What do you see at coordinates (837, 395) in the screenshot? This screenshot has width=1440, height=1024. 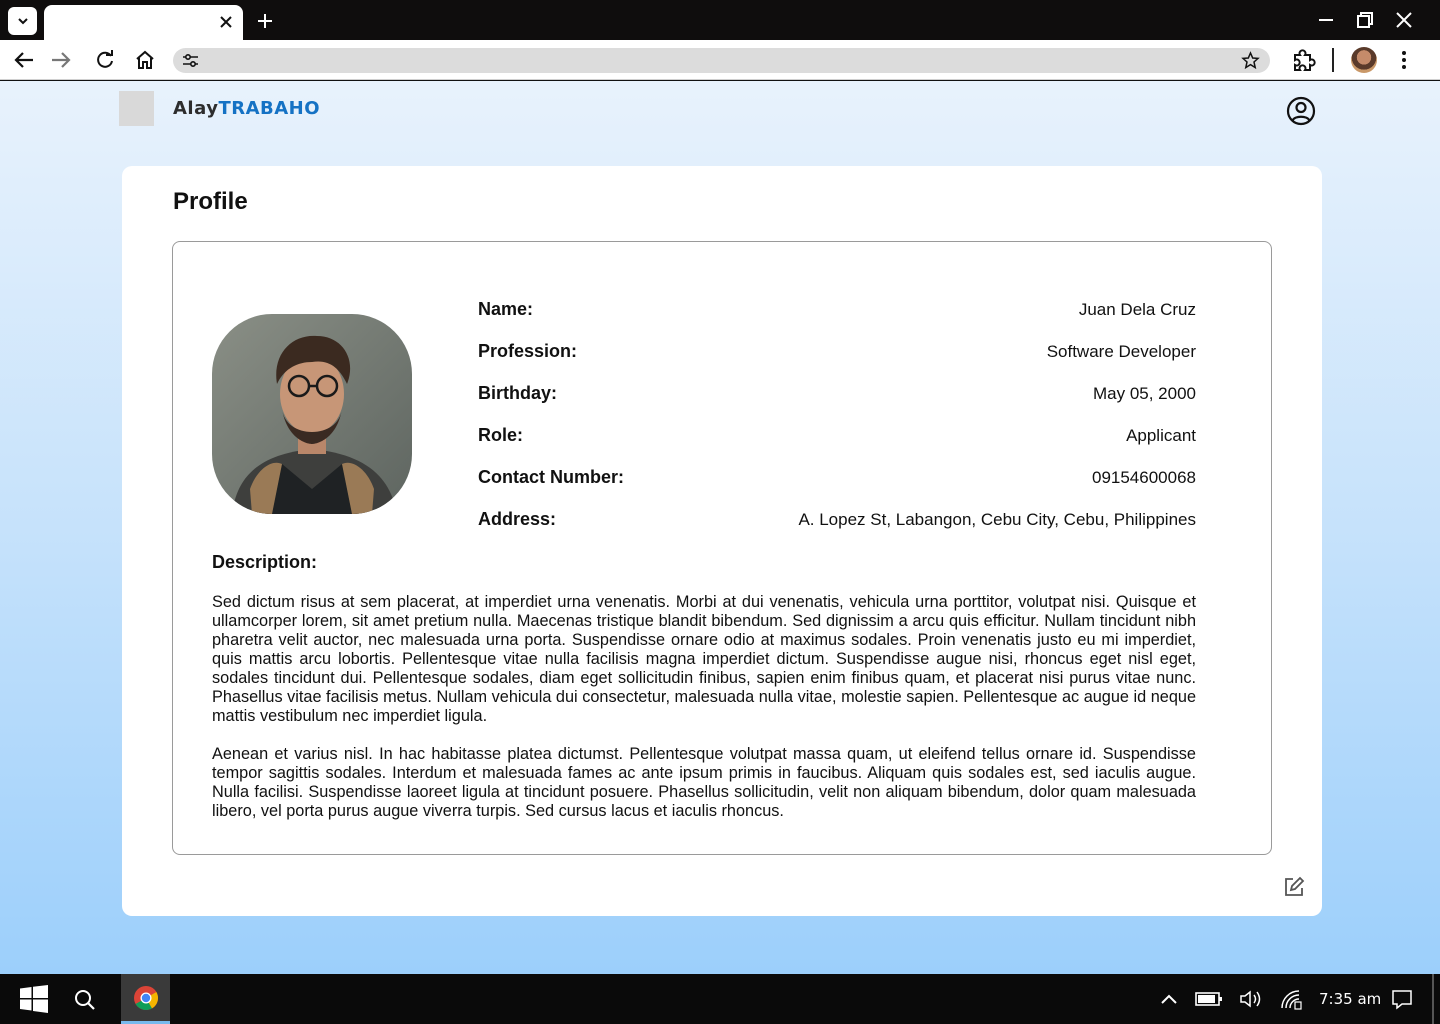 I see `info-row-birthday: Birthday: May 05, 2000` at bounding box center [837, 395].